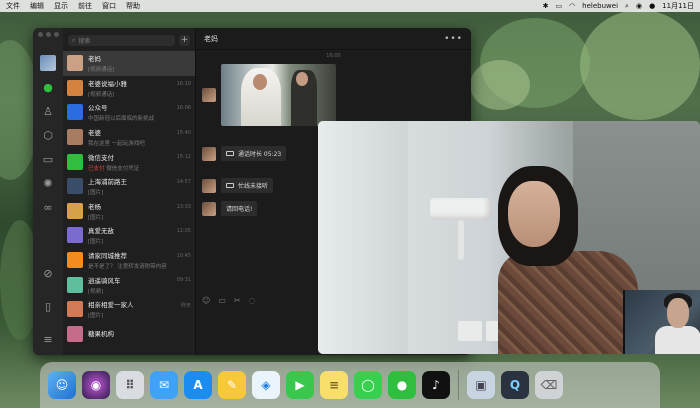  I want to click on call-bubble: 通话时长 05:23, so click(254, 153).